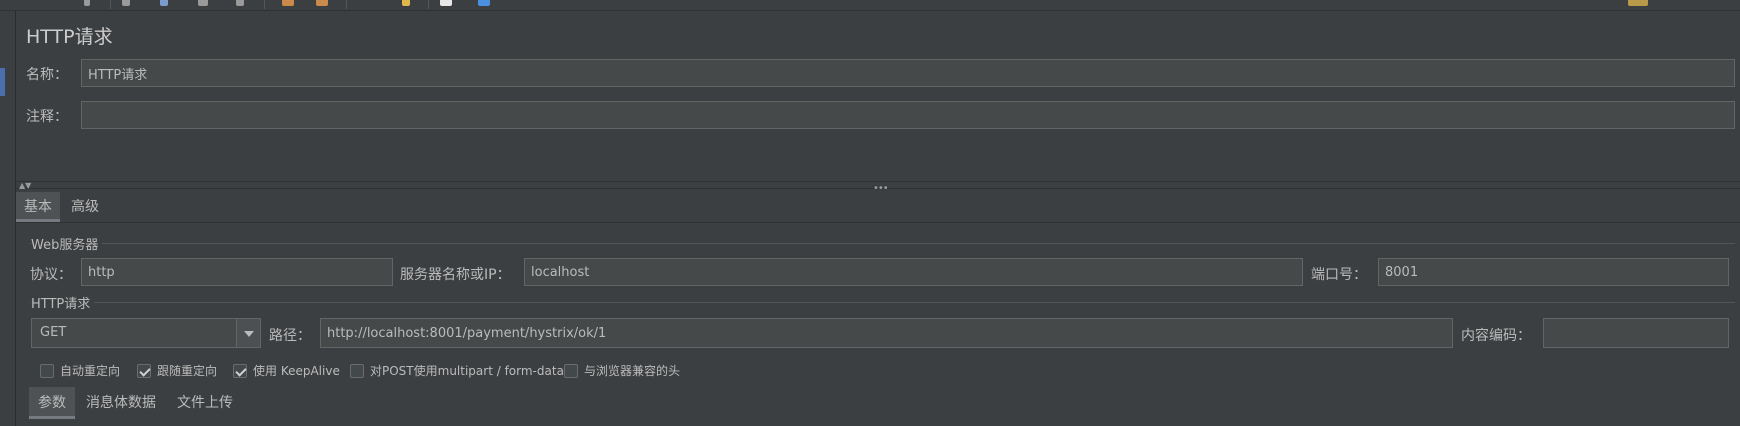 The width and height of the screenshot is (1740, 426). Describe the element at coordinates (2, 82) in the screenshot. I see `selection-marker` at that location.